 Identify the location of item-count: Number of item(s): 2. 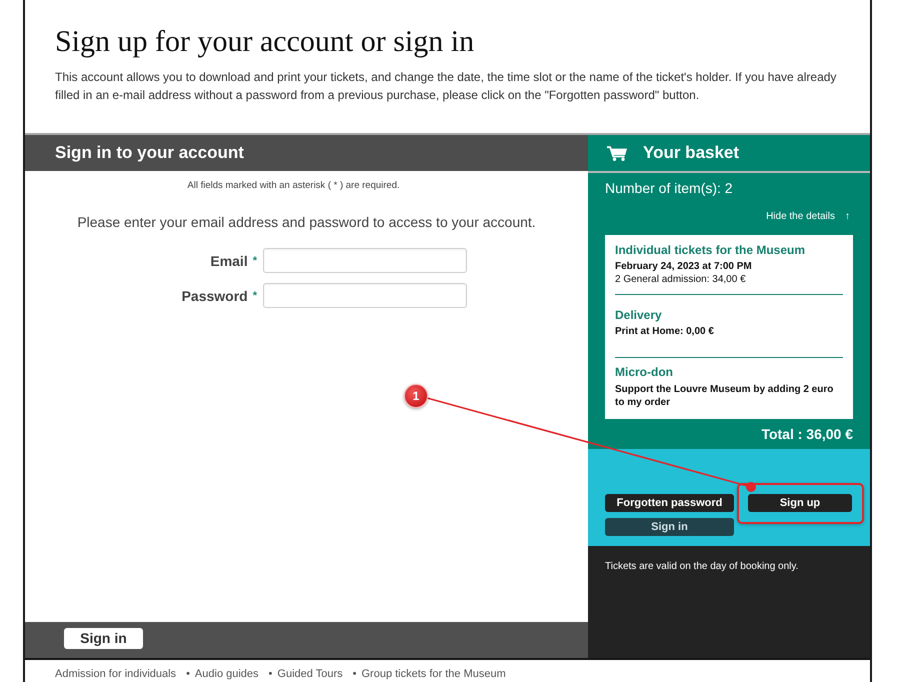
(669, 188).